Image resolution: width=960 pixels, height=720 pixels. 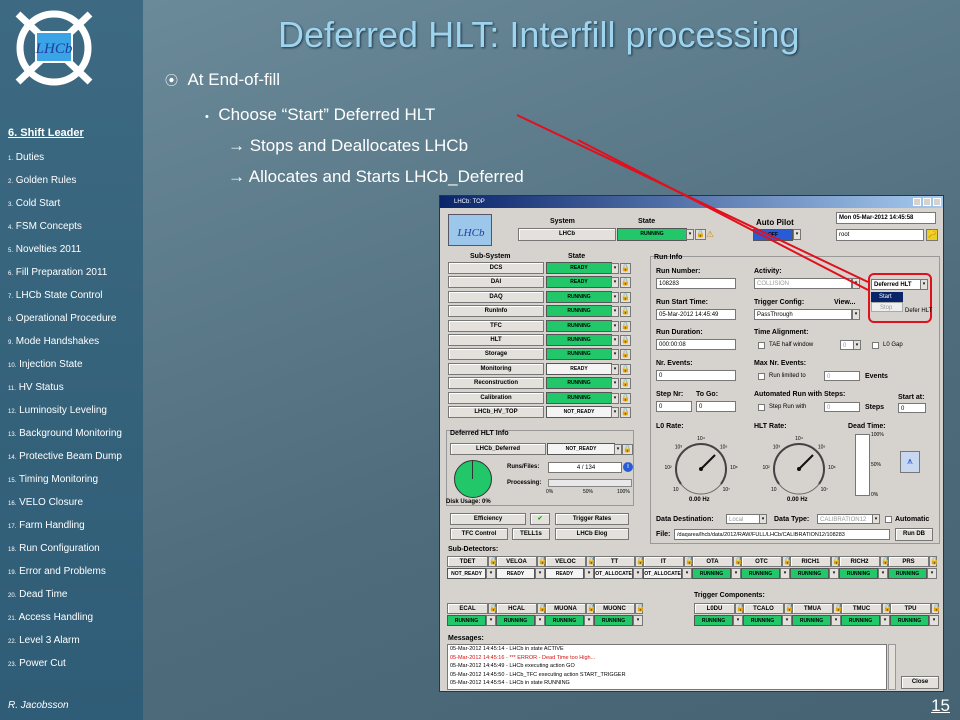 What do you see at coordinates (65, 416) in the screenshot?
I see `section-item: 12. Luminosity Leveling` at bounding box center [65, 416].